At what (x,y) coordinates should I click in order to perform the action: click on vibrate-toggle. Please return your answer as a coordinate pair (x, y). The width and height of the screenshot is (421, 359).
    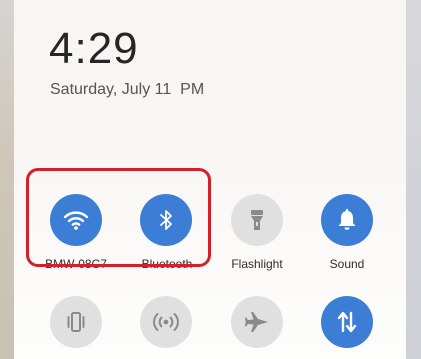
    Looking at the image, I should click on (76, 322).